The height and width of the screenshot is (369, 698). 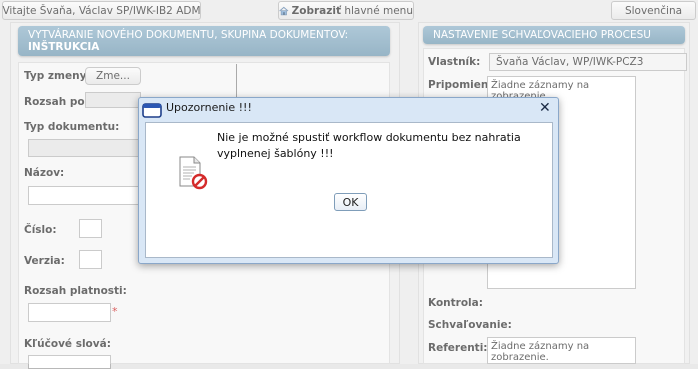 What do you see at coordinates (209, 107) in the screenshot?
I see `dialog-title: Upozornenie !!!` at bounding box center [209, 107].